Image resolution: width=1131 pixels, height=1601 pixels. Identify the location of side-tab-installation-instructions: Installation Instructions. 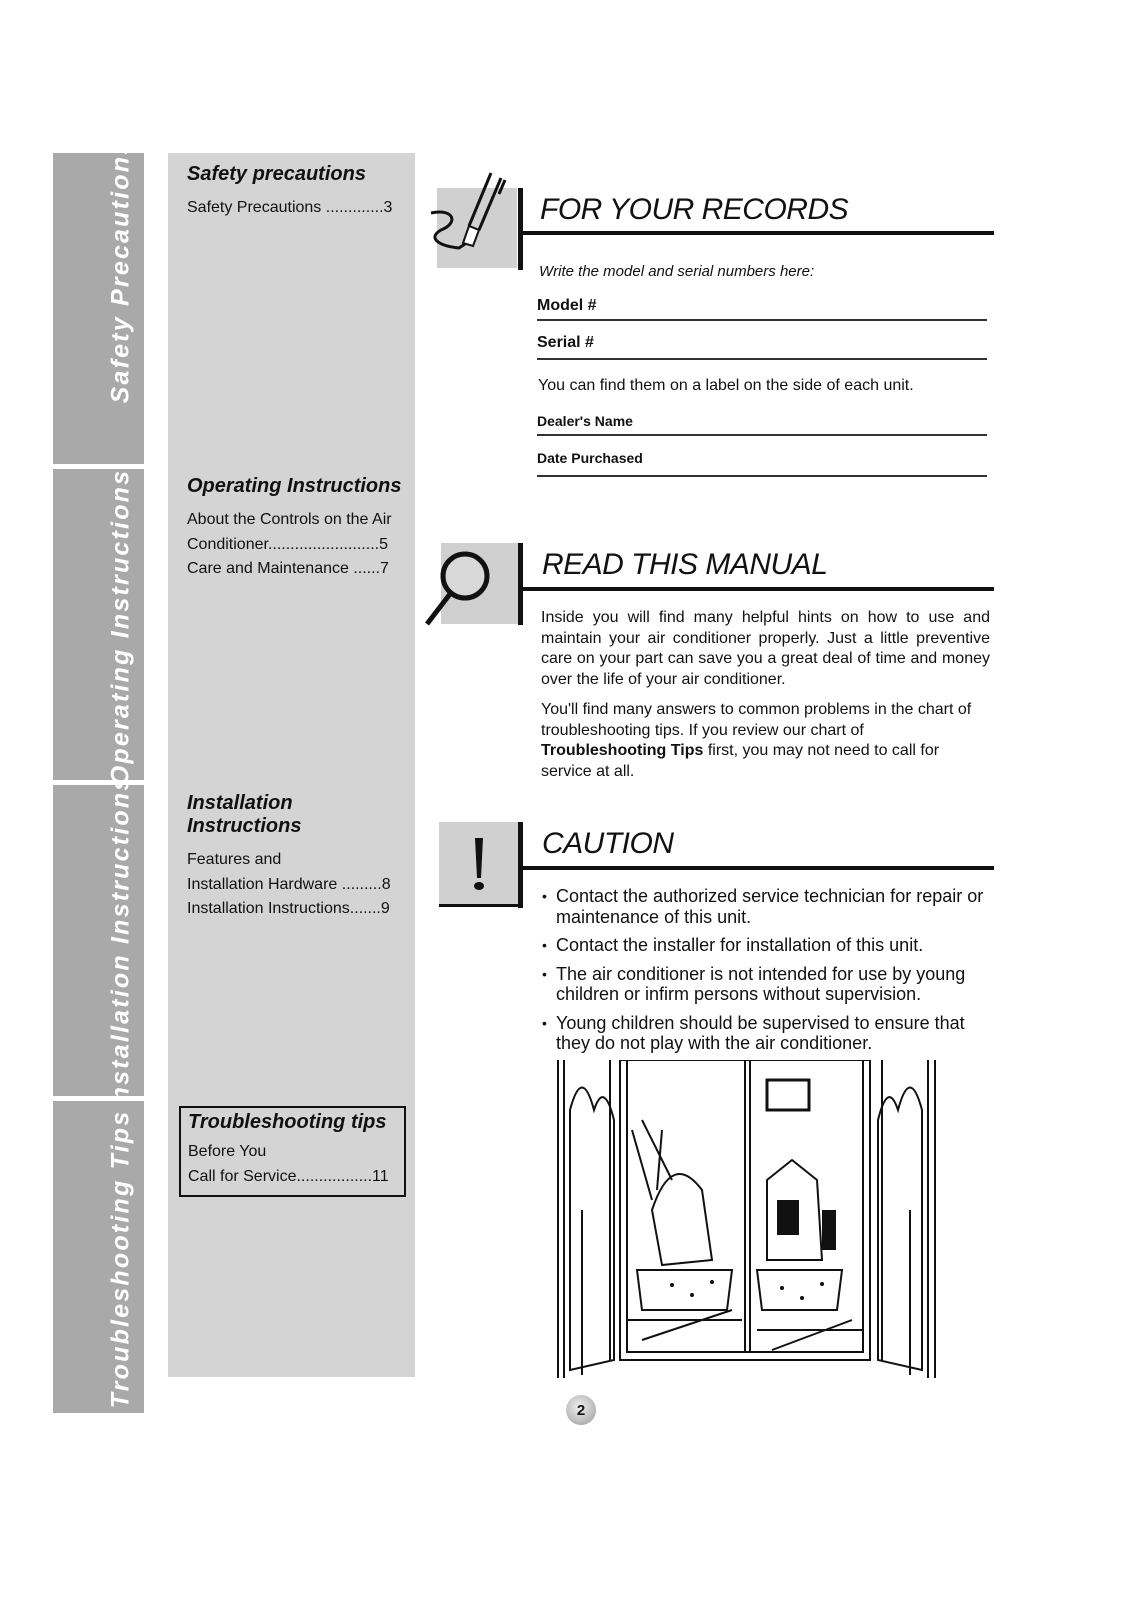
(98, 940).